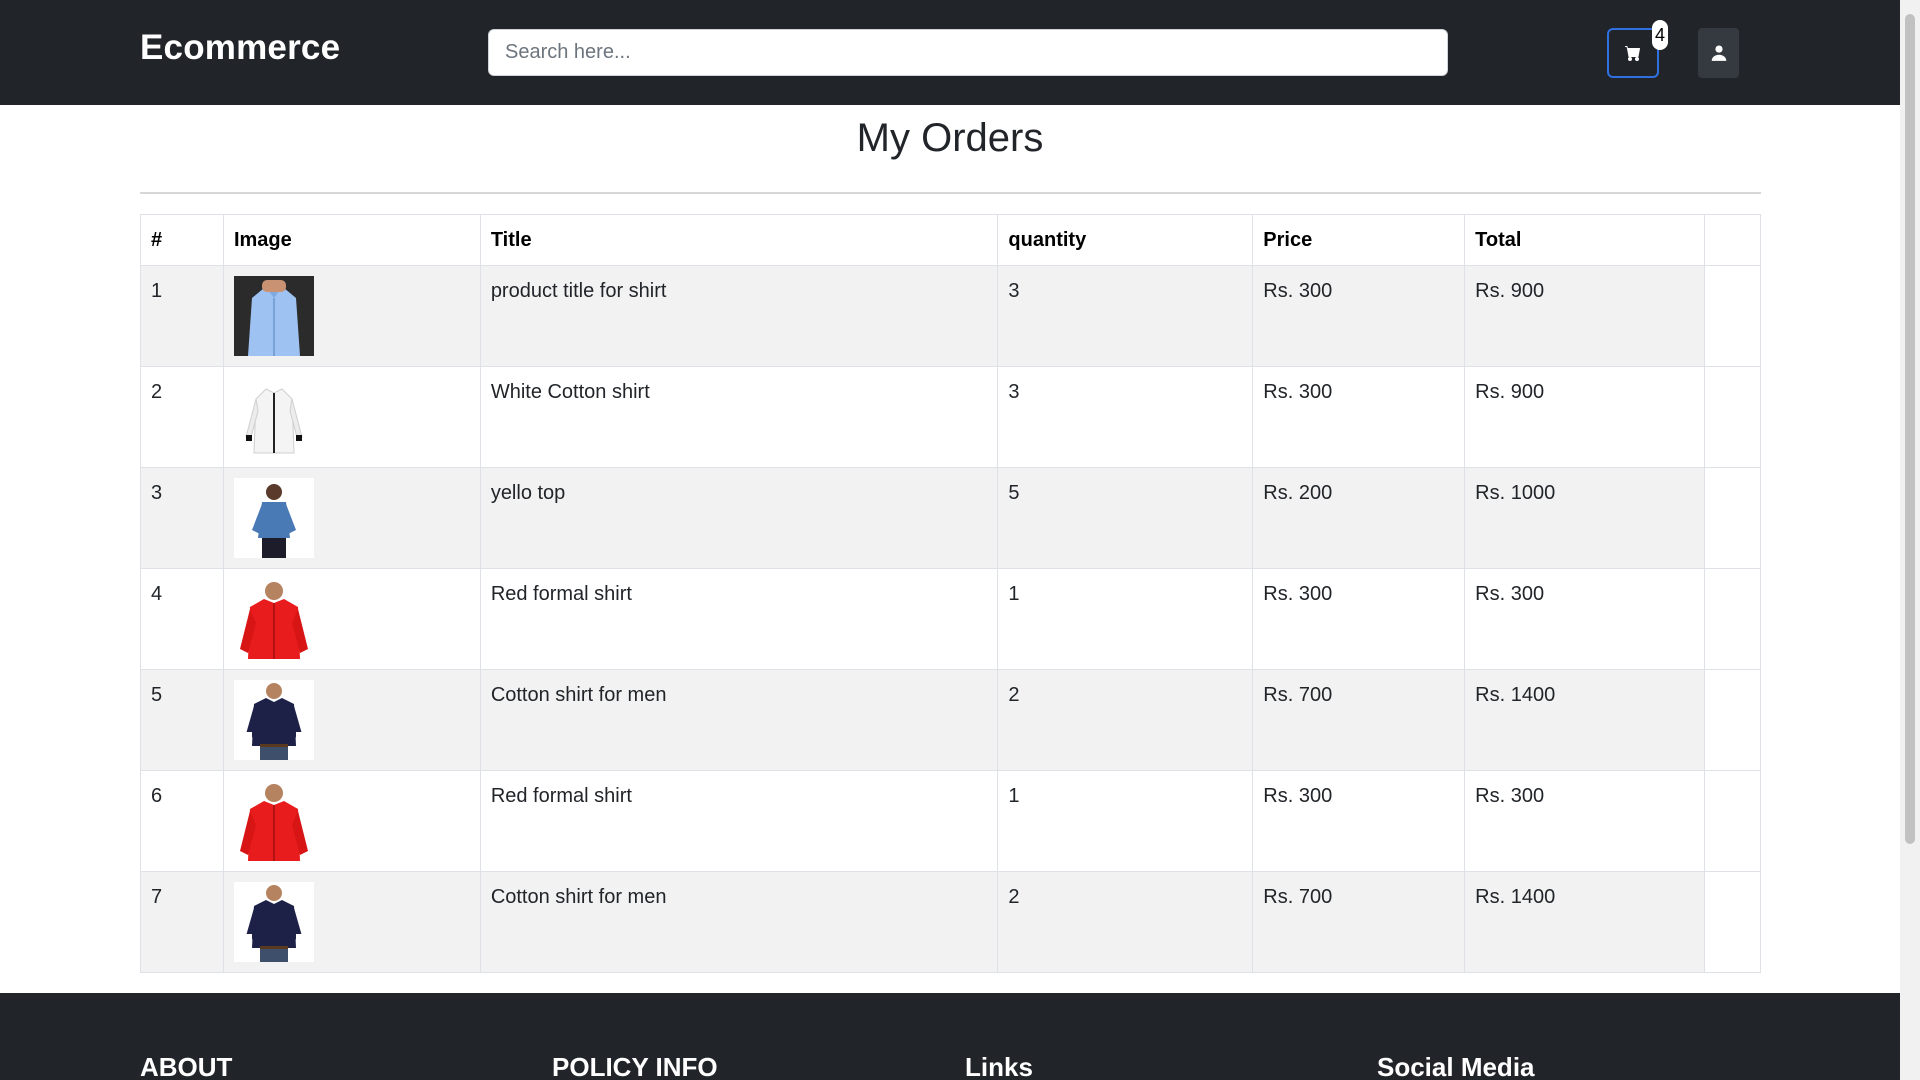 Image resolution: width=1920 pixels, height=1080 pixels. I want to click on scrollbar, so click(1910, 540).